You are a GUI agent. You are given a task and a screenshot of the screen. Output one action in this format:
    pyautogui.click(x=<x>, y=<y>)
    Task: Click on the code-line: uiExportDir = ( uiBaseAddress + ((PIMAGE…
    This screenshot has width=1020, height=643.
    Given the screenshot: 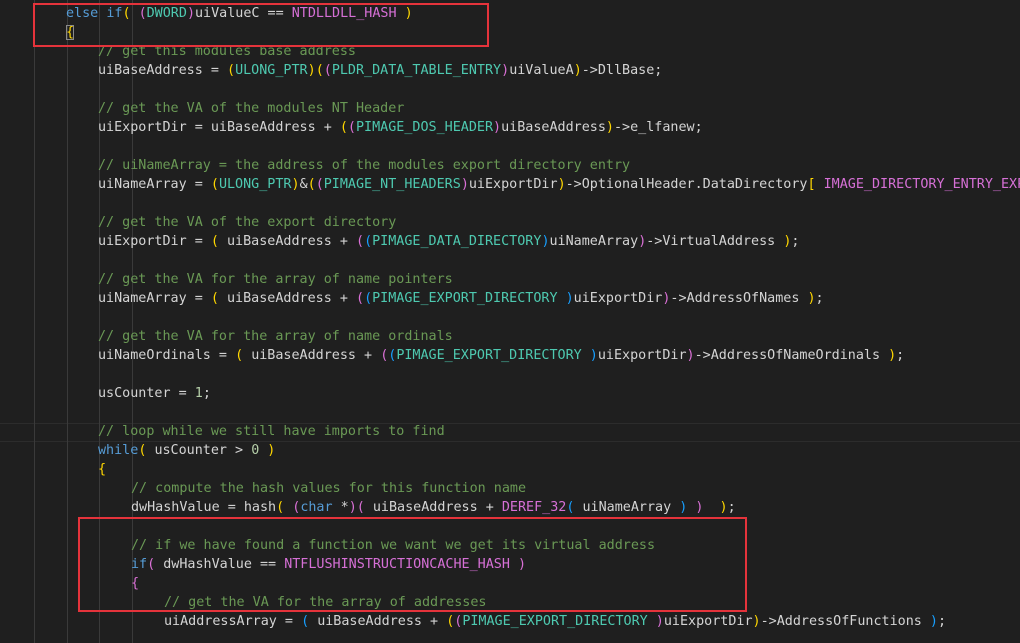 What is the action you would take?
    pyautogui.click(x=510, y=241)
    